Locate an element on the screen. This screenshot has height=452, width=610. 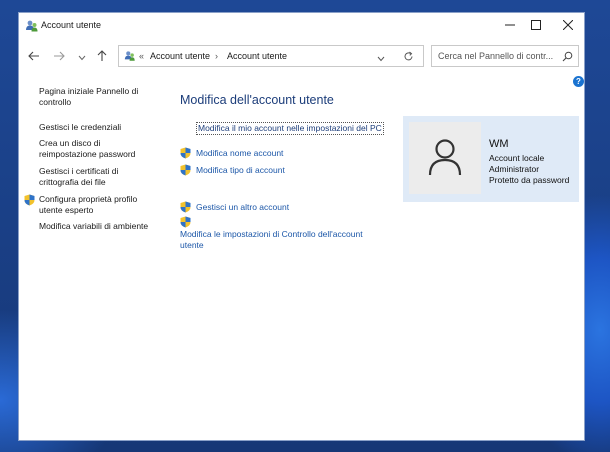
address-field: « Account utente › Account utente is located at coordinates (271, 56).